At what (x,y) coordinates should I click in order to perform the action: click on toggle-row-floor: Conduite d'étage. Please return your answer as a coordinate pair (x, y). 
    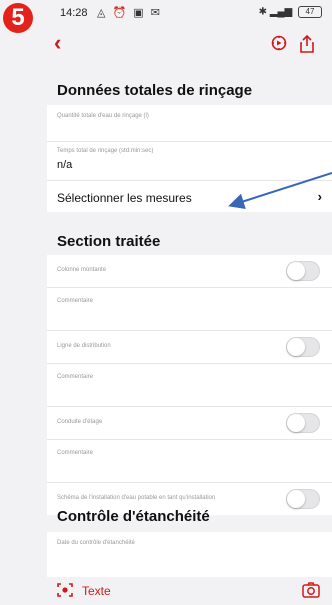
    Looking at the image, I should click on (189, 423).